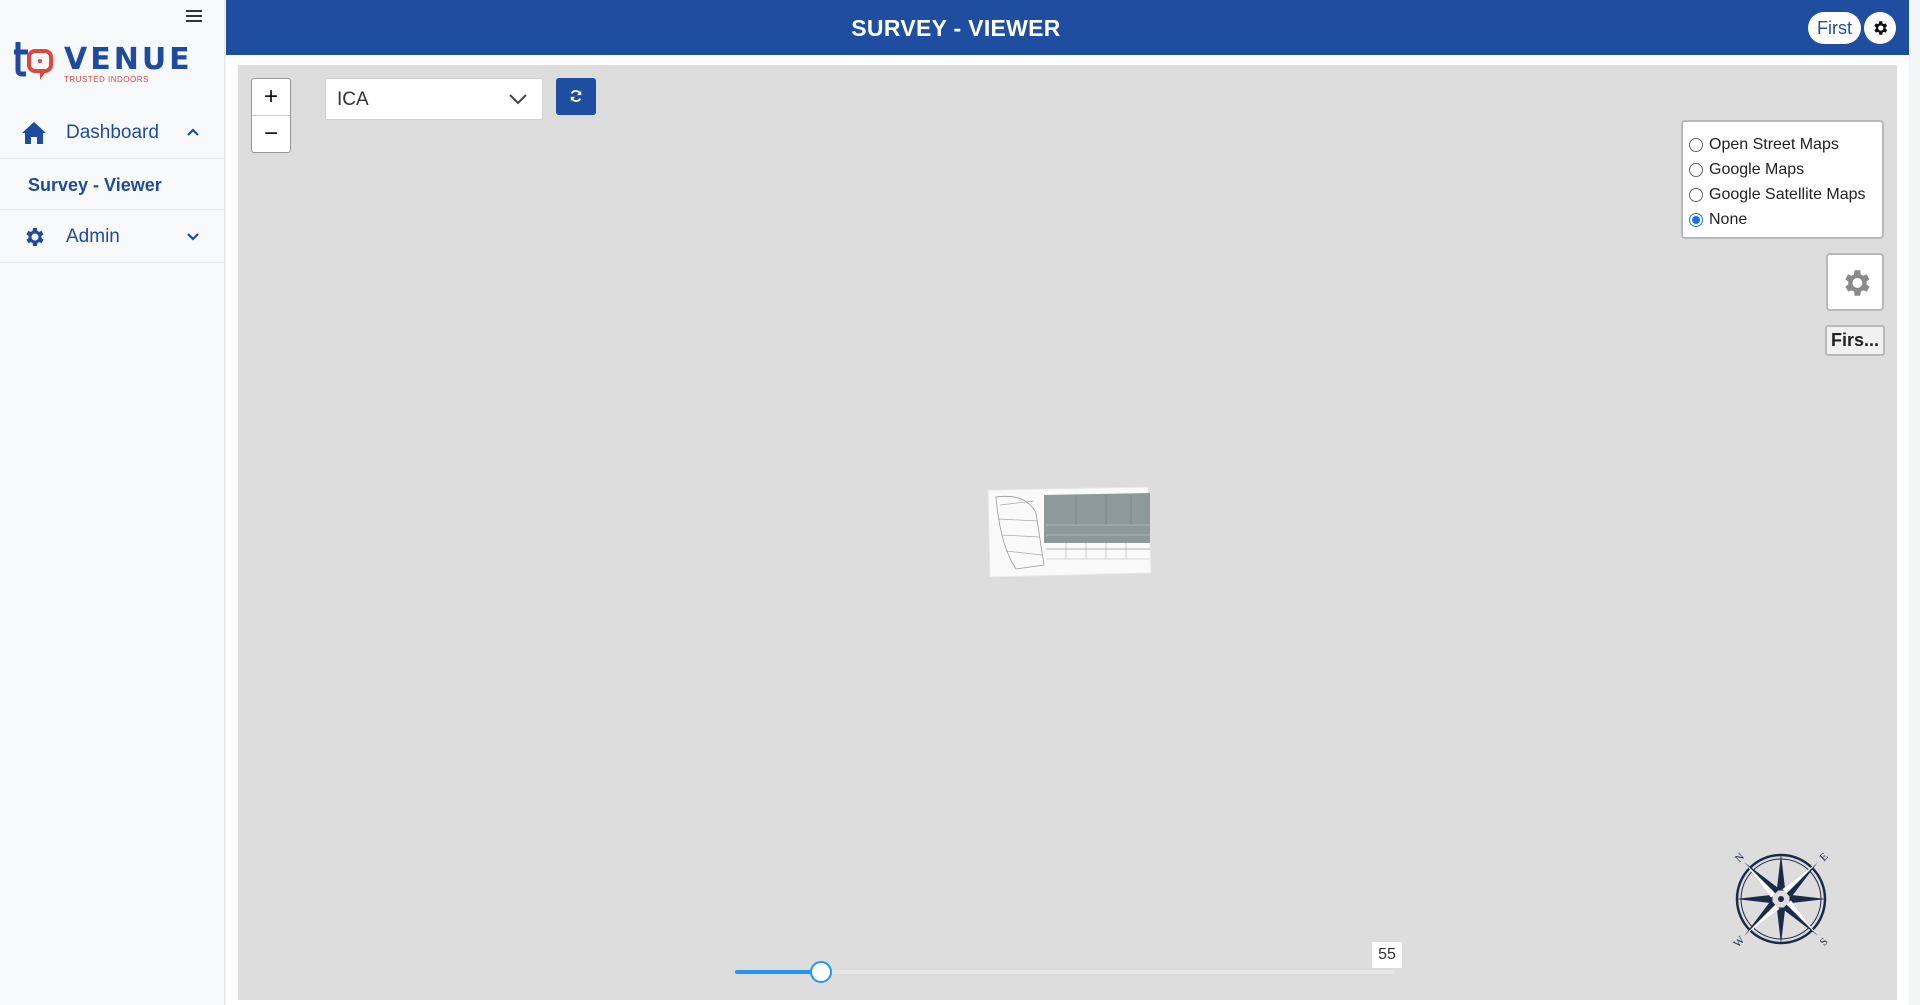 The height and width of the screenshot is (1005, 1920). What do you see at coordinates (1834, 28) in the screenshot?
I see `floor-selector-button: First` at bounding box center [1834, 28].